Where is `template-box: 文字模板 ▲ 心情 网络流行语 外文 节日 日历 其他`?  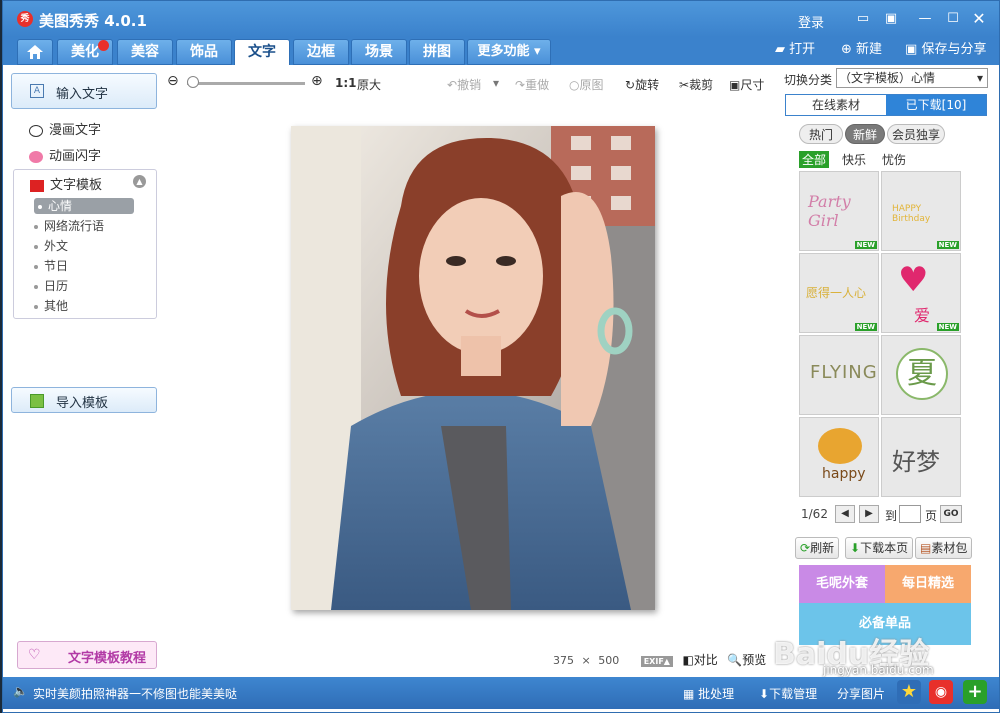
template-box: 文字模板 ▲ 心情 网络流行语 外文 节日 日历 其他 is located at coordinates (85, 244).